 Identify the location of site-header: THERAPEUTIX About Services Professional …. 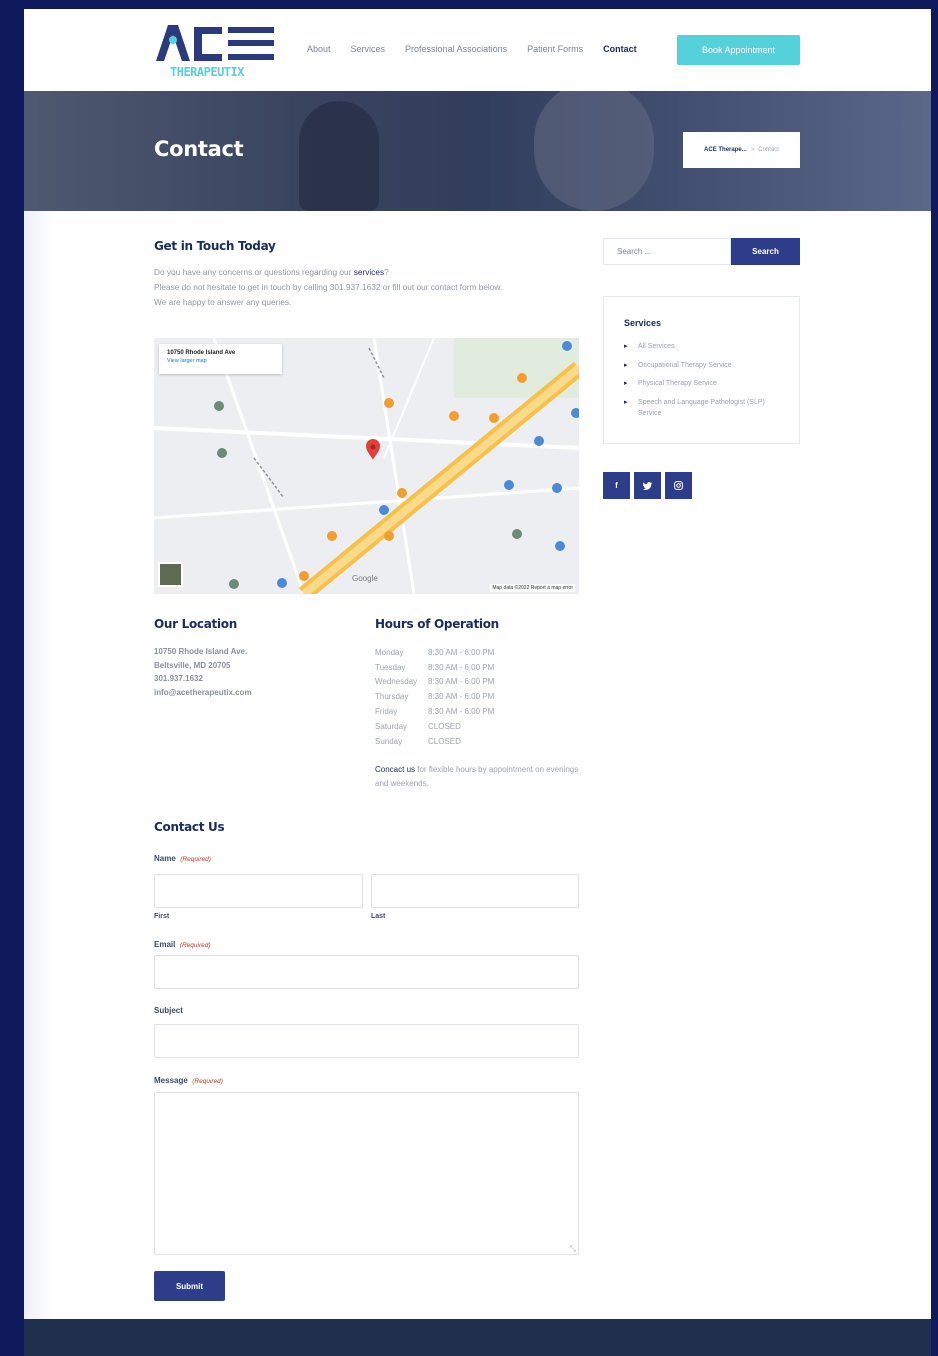
(477, 50).